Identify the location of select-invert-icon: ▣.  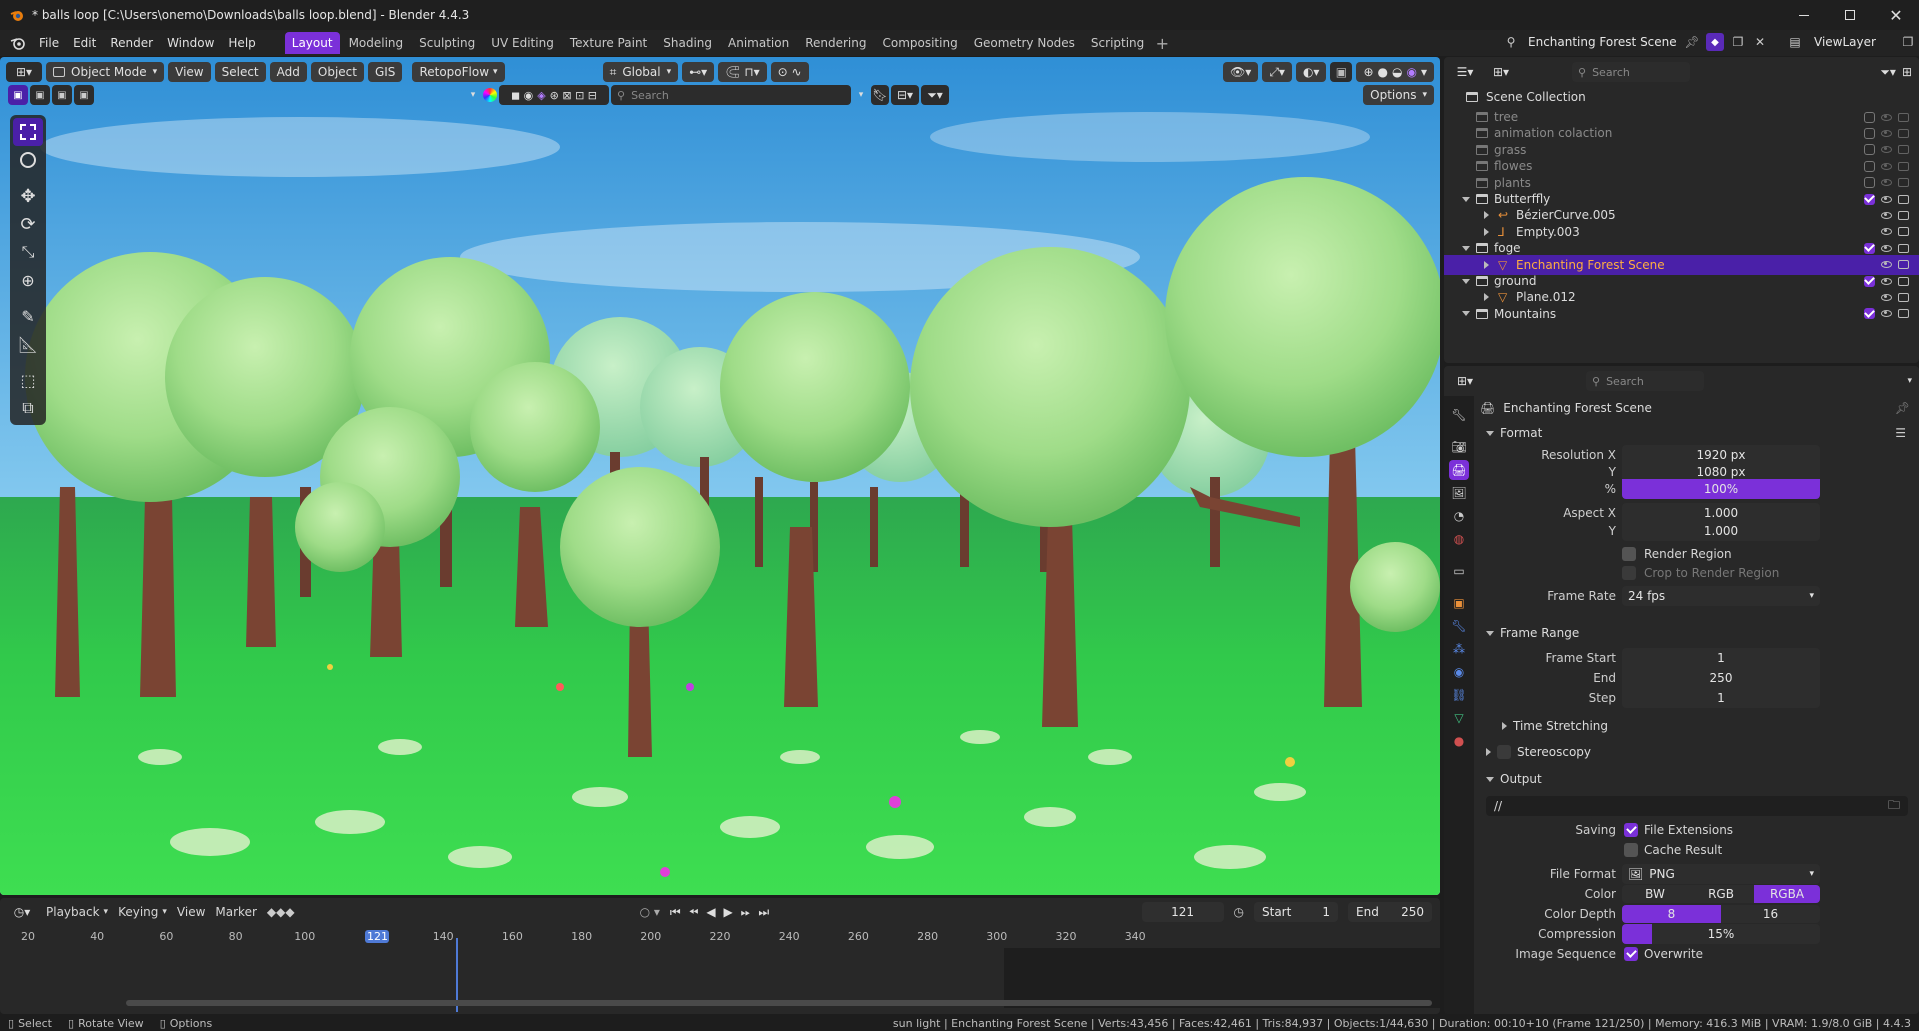
(84, 95).